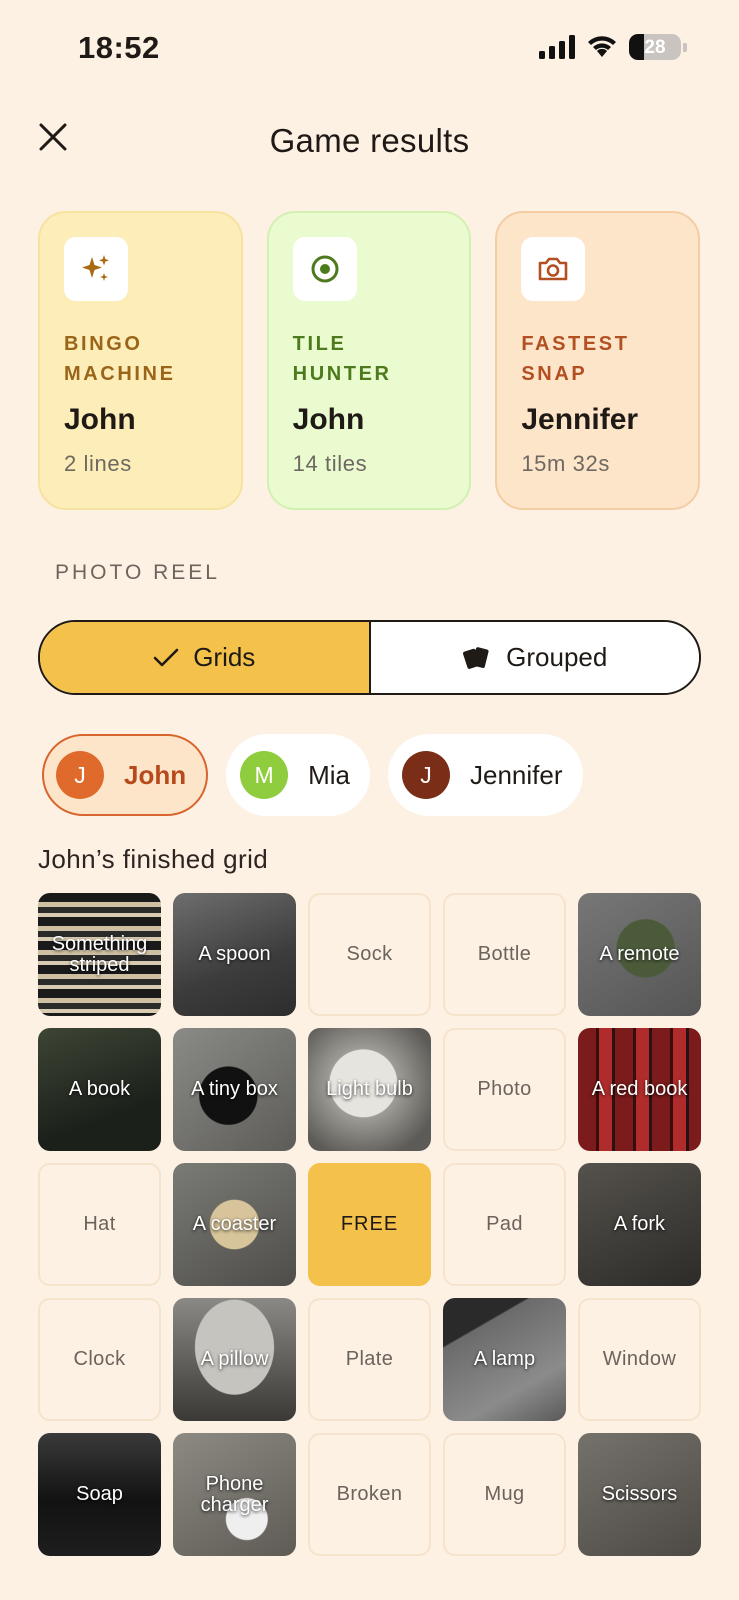  I want to click on player-filter: J John M Mia J Jennifer, so click(312, 775).